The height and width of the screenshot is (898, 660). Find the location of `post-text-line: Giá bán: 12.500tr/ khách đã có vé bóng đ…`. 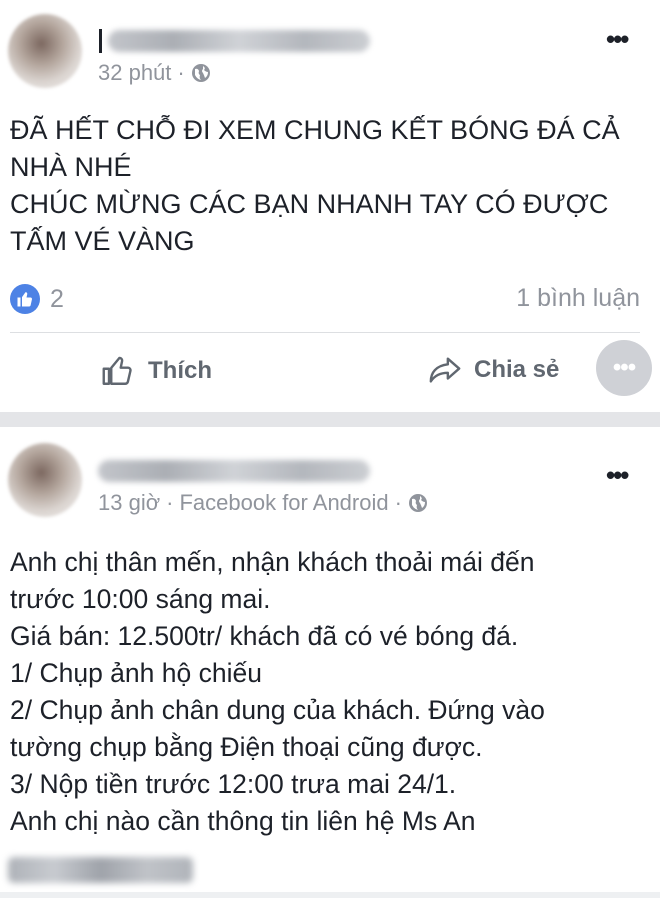

post-text-line: Giá bán: 12.500tr/ khách đã có vé bóng đ… is located at coordinates (264, 636).